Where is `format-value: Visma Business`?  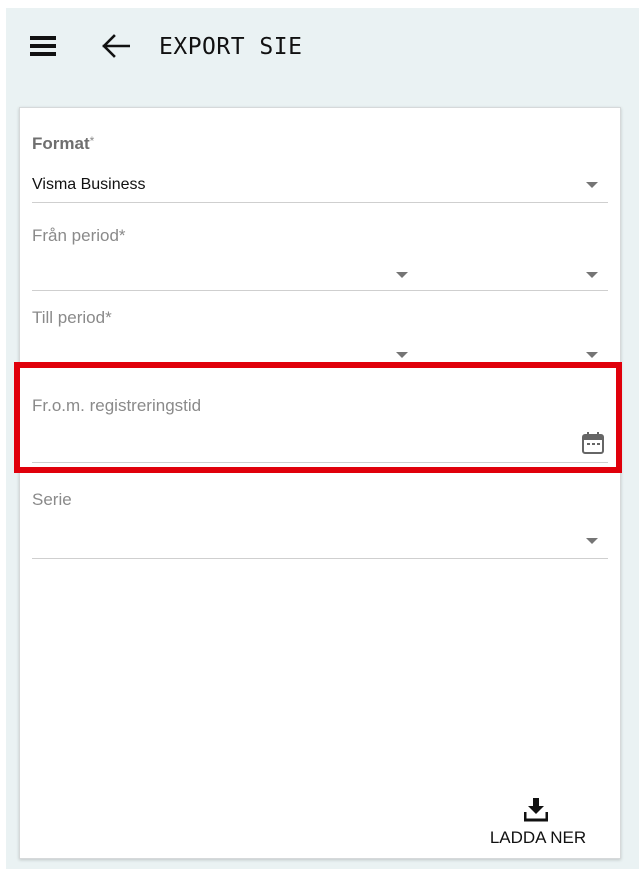 format-value: Visma Business is located at coordinates (89, 184).